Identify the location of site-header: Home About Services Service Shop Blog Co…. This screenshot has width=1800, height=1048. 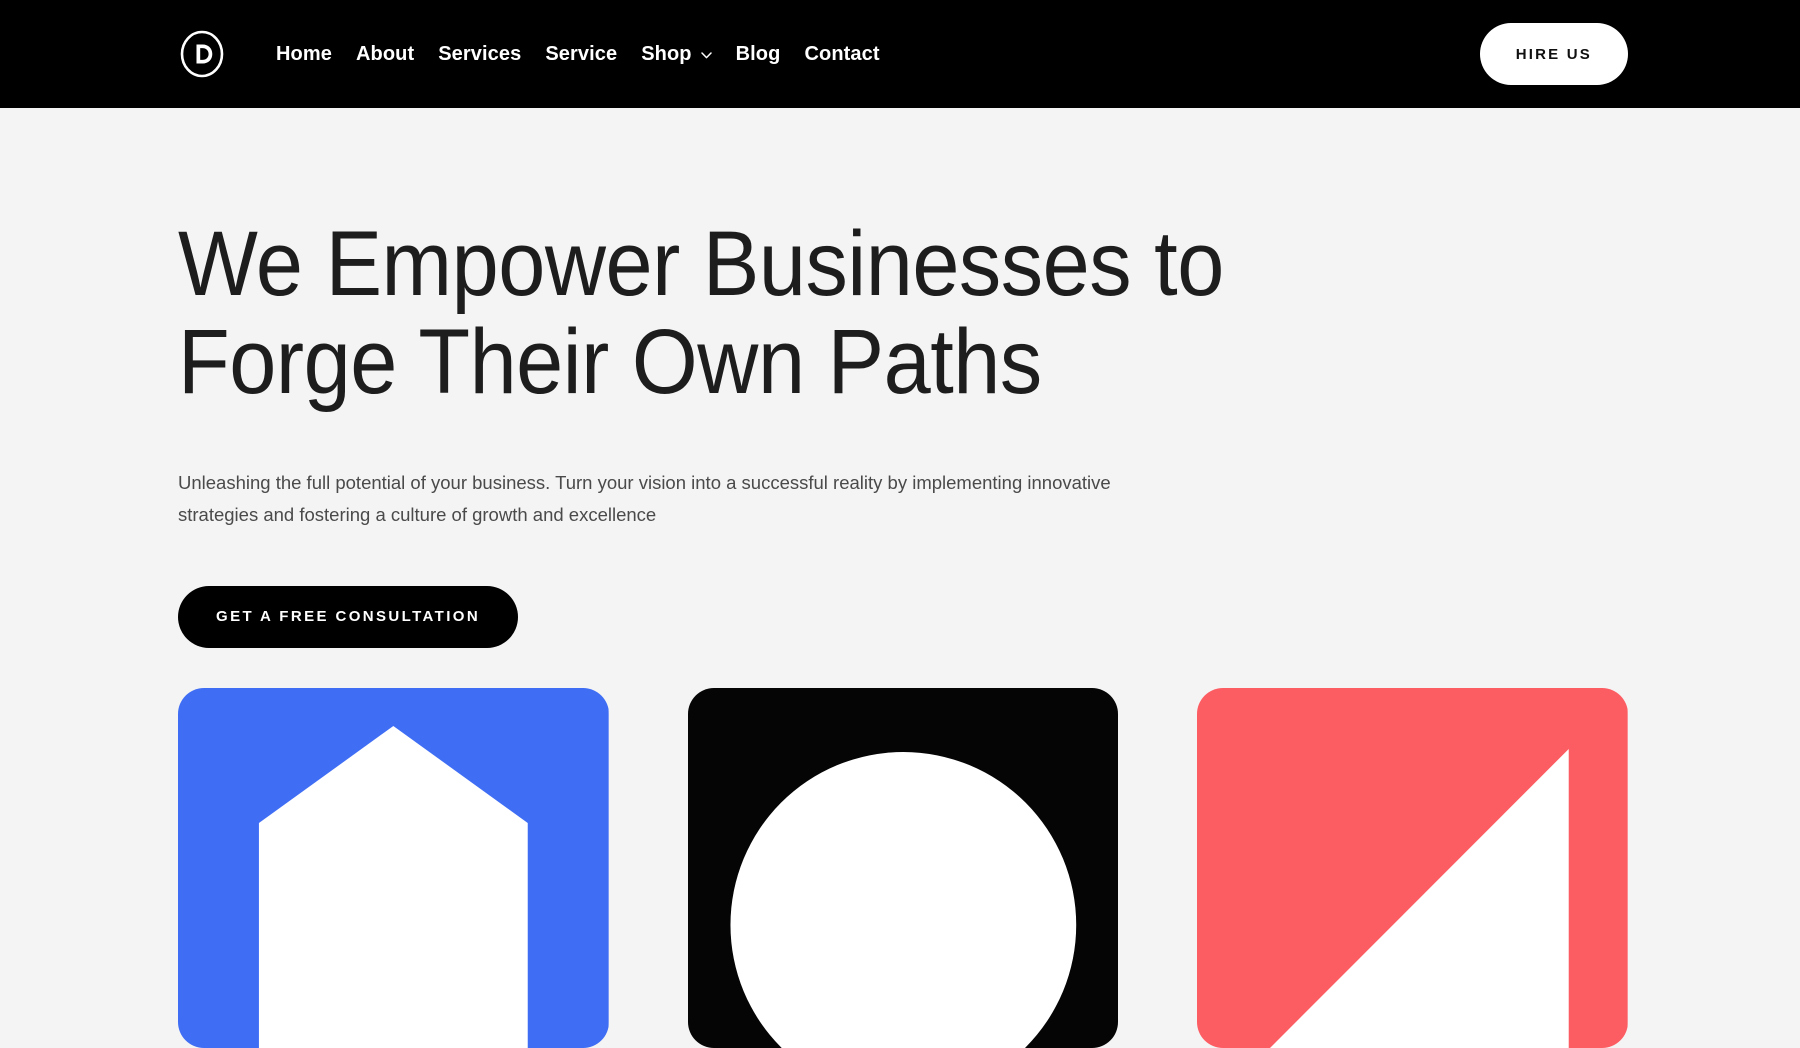
(900, 54).